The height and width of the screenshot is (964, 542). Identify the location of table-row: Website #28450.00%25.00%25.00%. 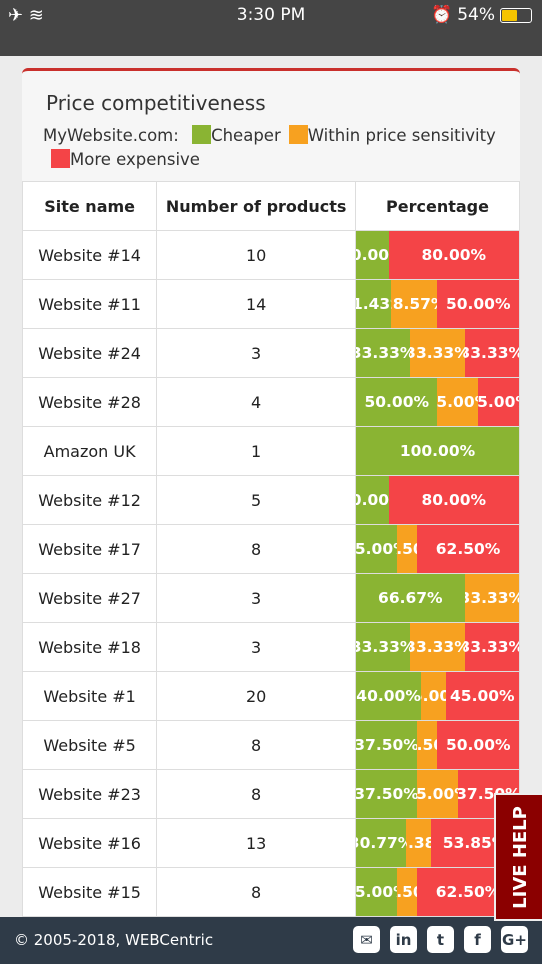
(271, 402).